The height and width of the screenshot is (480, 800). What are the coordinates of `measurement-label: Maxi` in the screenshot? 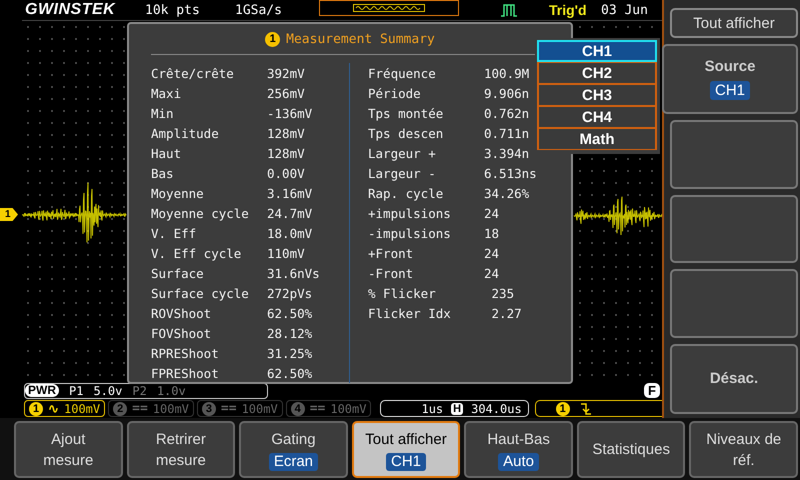 It's located at (166, 93).